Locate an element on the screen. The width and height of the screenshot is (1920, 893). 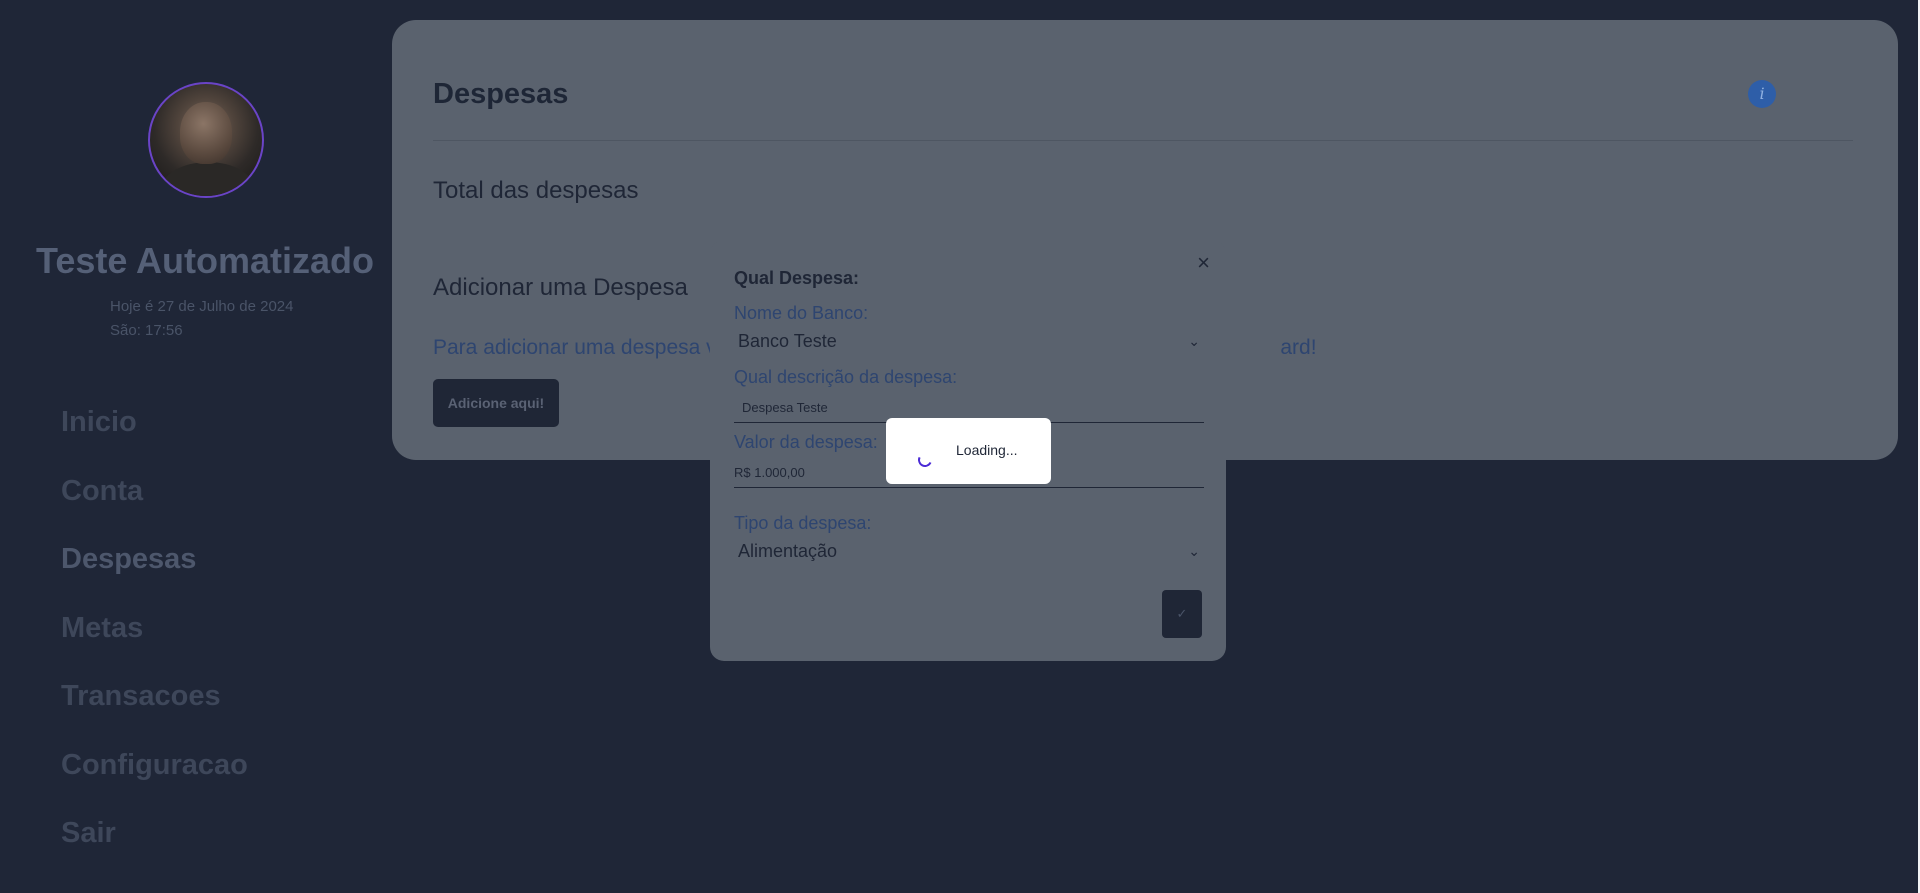
sidebar-item-despesas: Despesas is located at coordinates (154, 569).